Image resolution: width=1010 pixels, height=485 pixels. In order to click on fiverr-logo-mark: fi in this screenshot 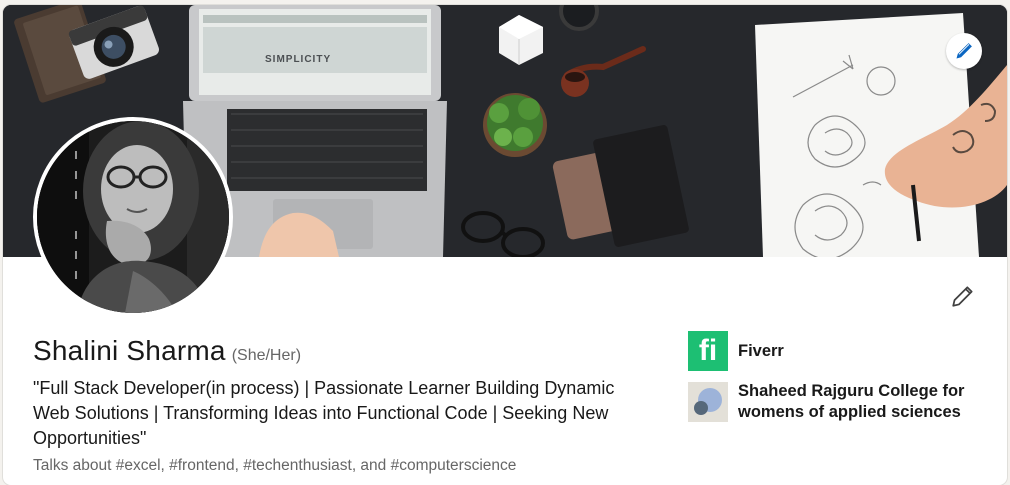, I will do `click(708, 350)`.